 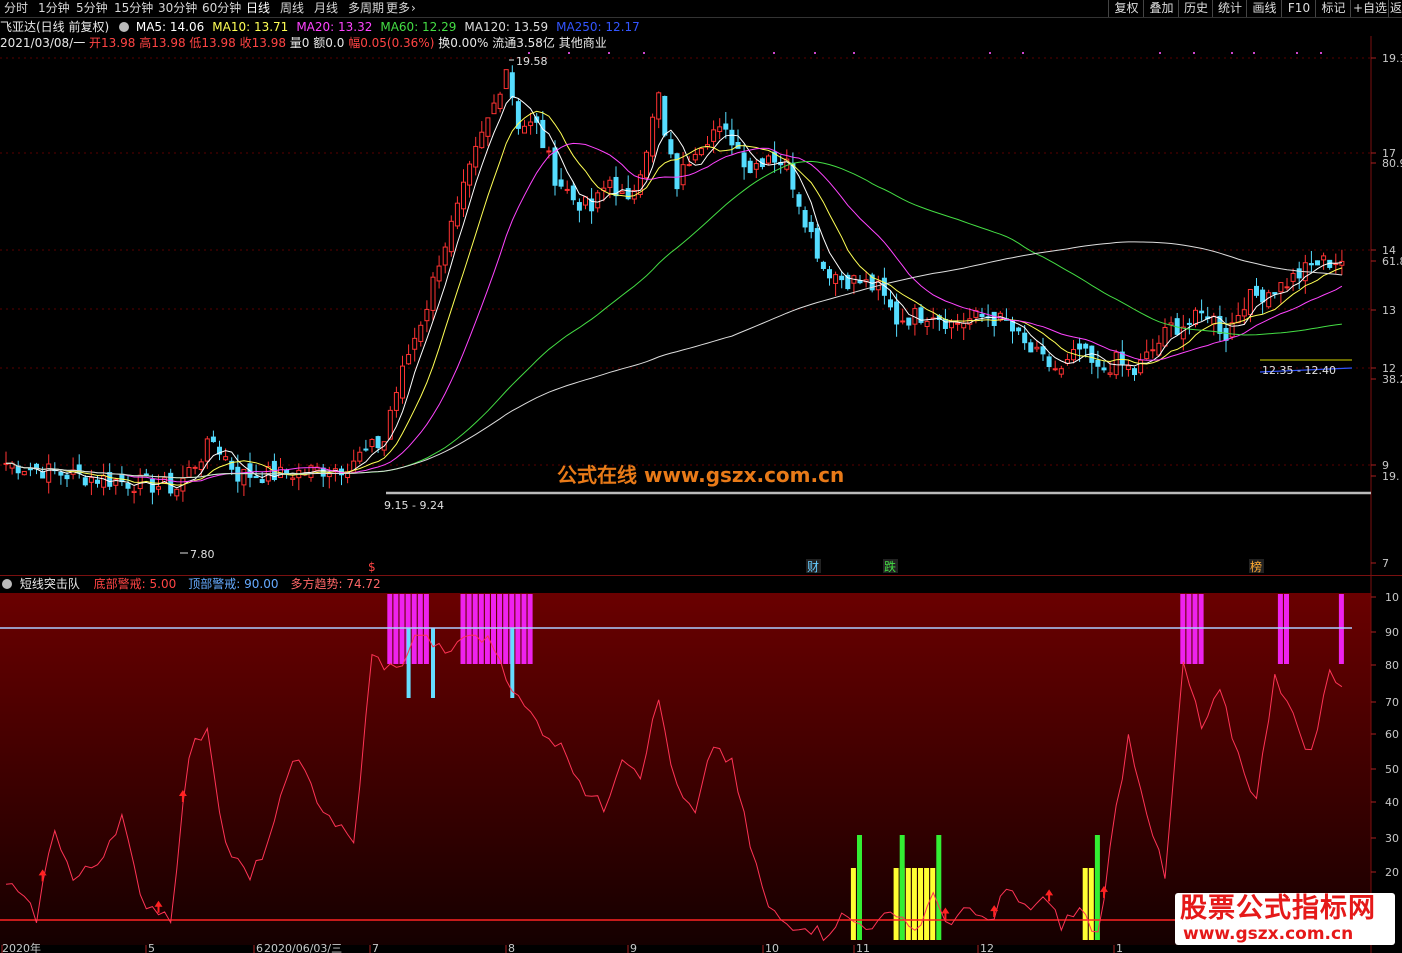 I want to click on price-axis-label: 61.8, so click(x=1392, y=261).